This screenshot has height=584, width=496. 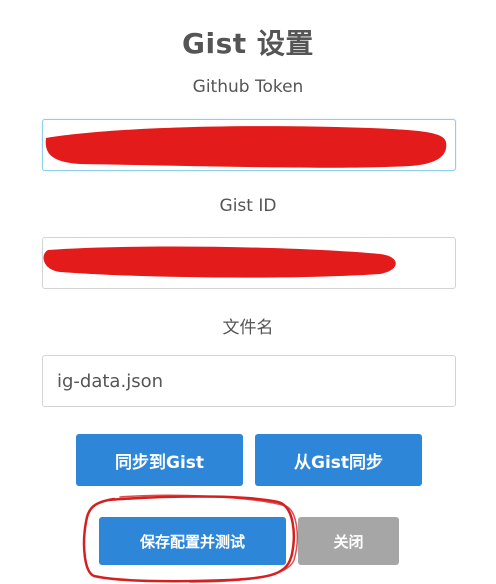 What do you see at coordinates (338, 460) in the screenshot?
I see `sync-from-gist-button: 从Gist同步` at bounding box center [338, 460].